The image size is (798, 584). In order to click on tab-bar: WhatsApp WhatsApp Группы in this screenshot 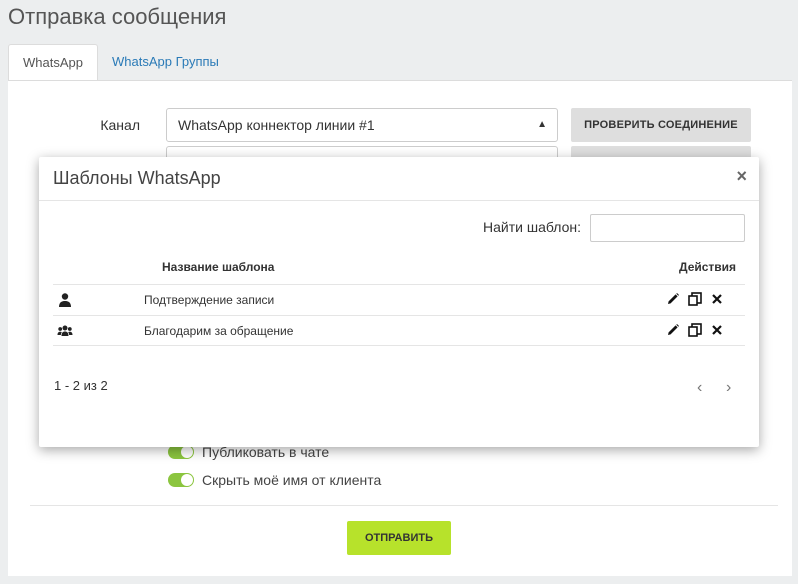, I will do `click(120, 62)`.